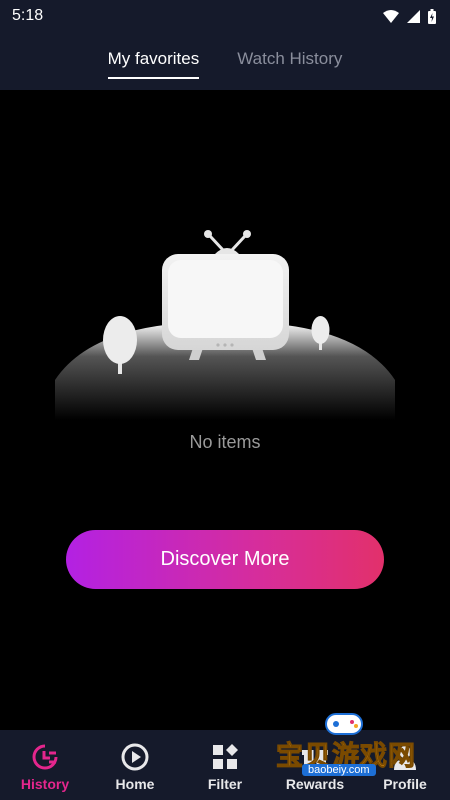 The height and width of the screenshot is (800, 450). What do you see at coordinates (225, 784) in the screenshot?
I see `nav-label-filter: Filter` at bounding box center [225, 784].